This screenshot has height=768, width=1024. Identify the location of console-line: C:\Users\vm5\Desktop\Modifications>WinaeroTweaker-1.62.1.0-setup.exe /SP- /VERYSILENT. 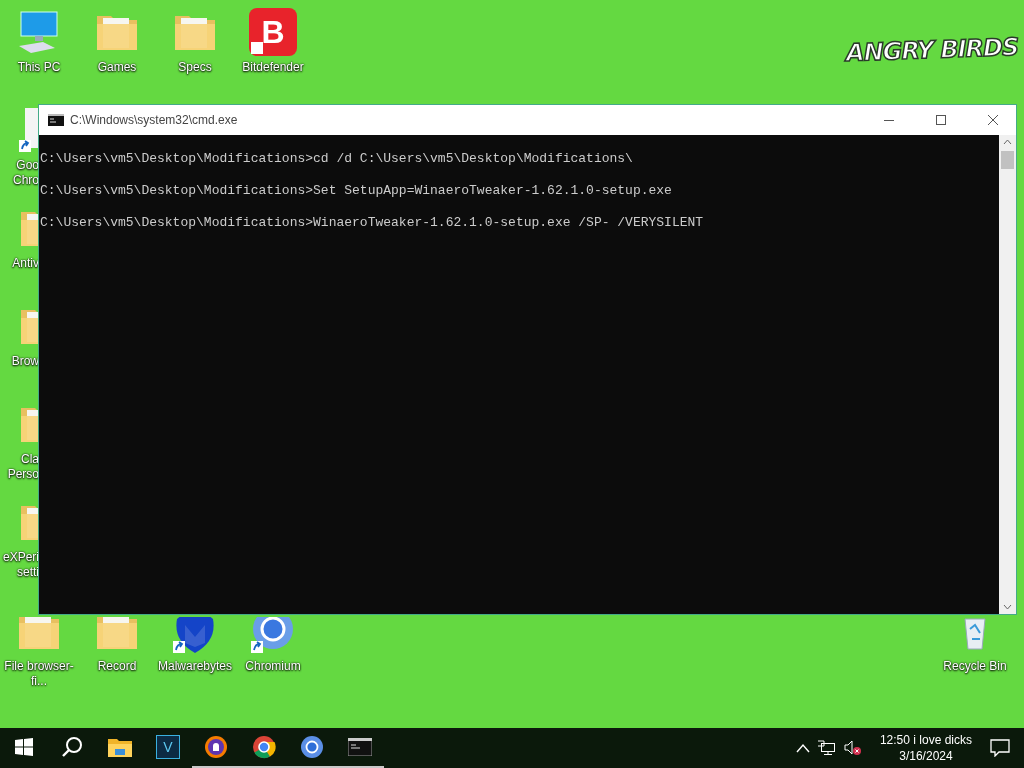
(372, 223).